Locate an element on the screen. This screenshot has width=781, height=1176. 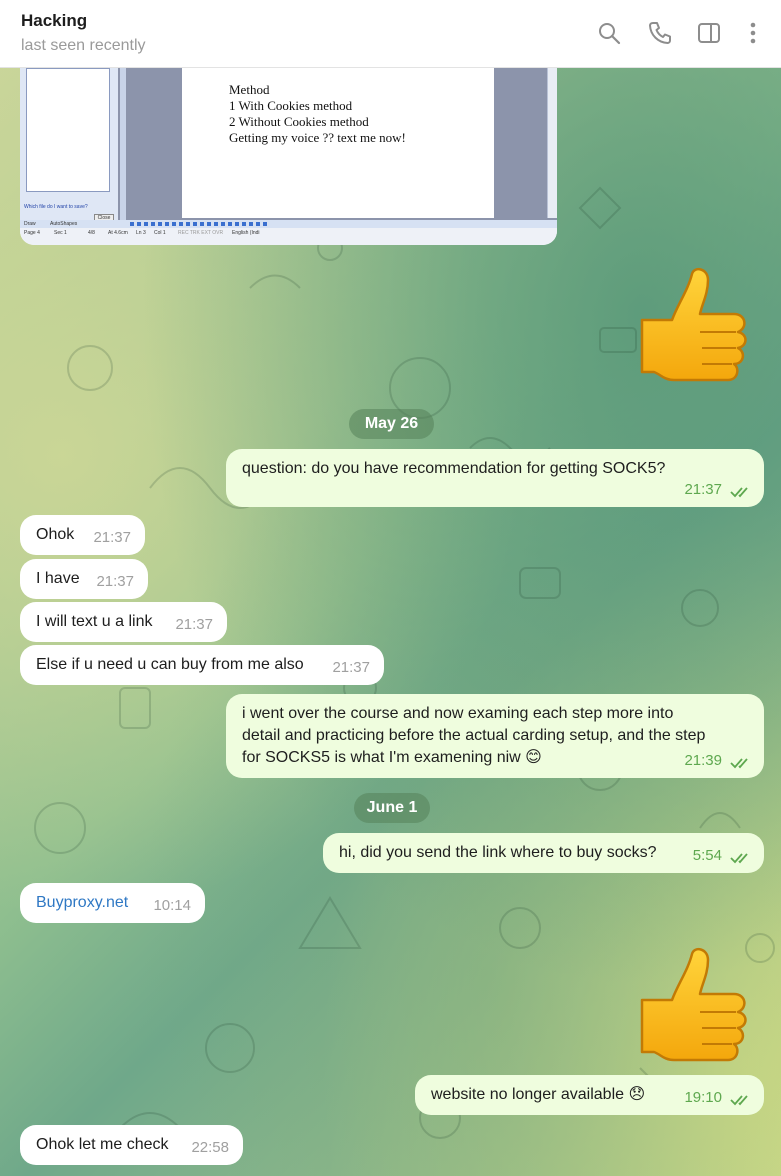
phone-icon is located at coordinates (660, 33).